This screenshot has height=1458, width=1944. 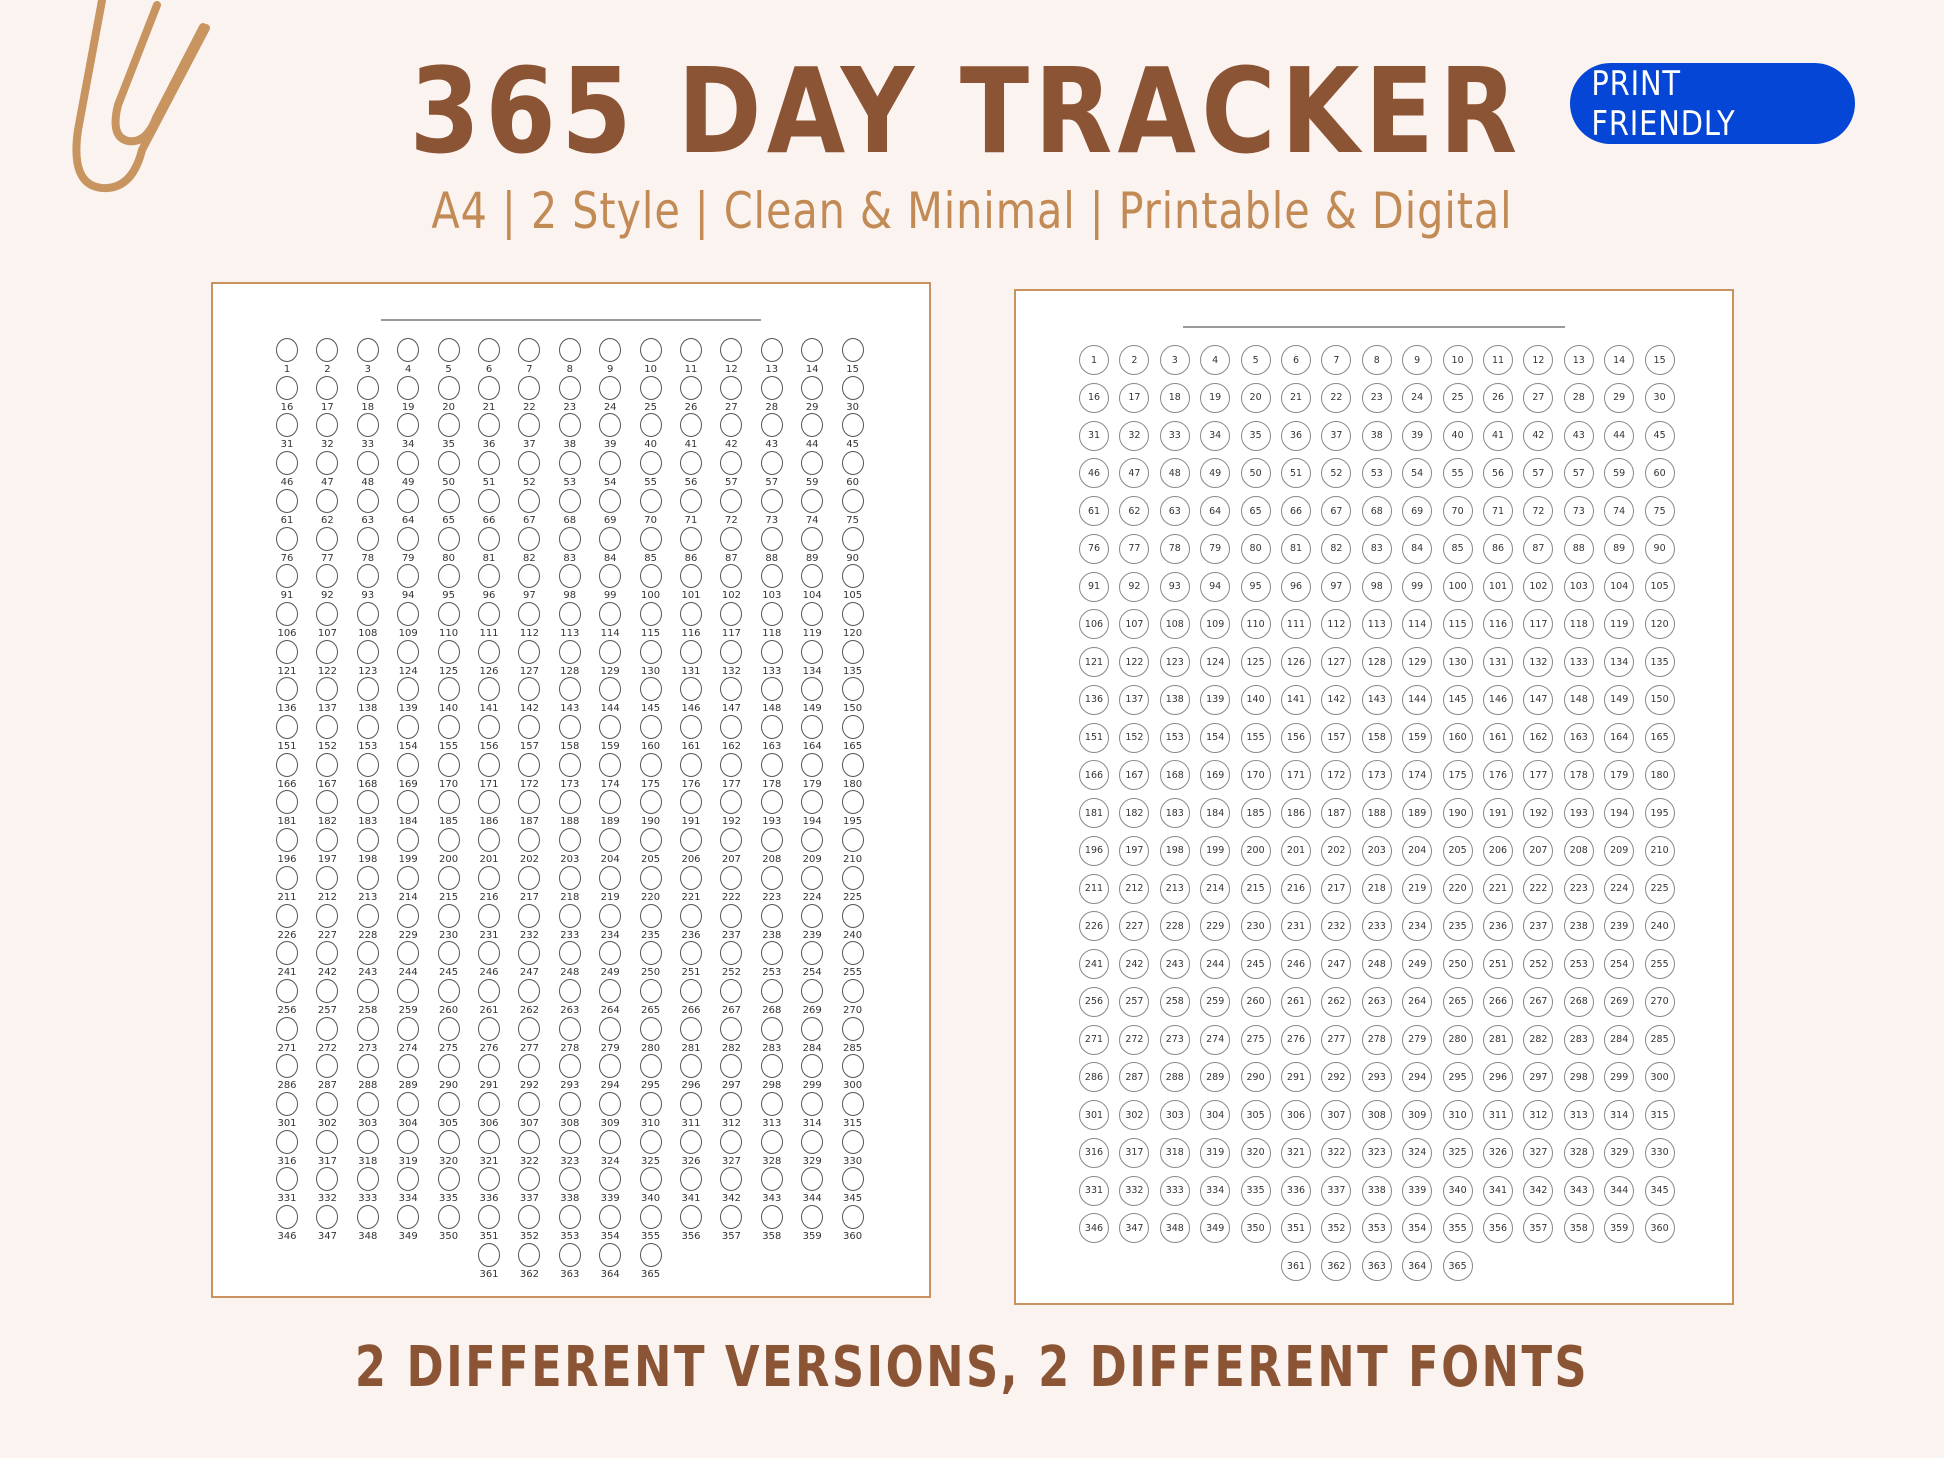 What do you see at coordinates (1457, 888) in the screenshot?
I see `day-circle: 220` at bounding box center [1457, 888].